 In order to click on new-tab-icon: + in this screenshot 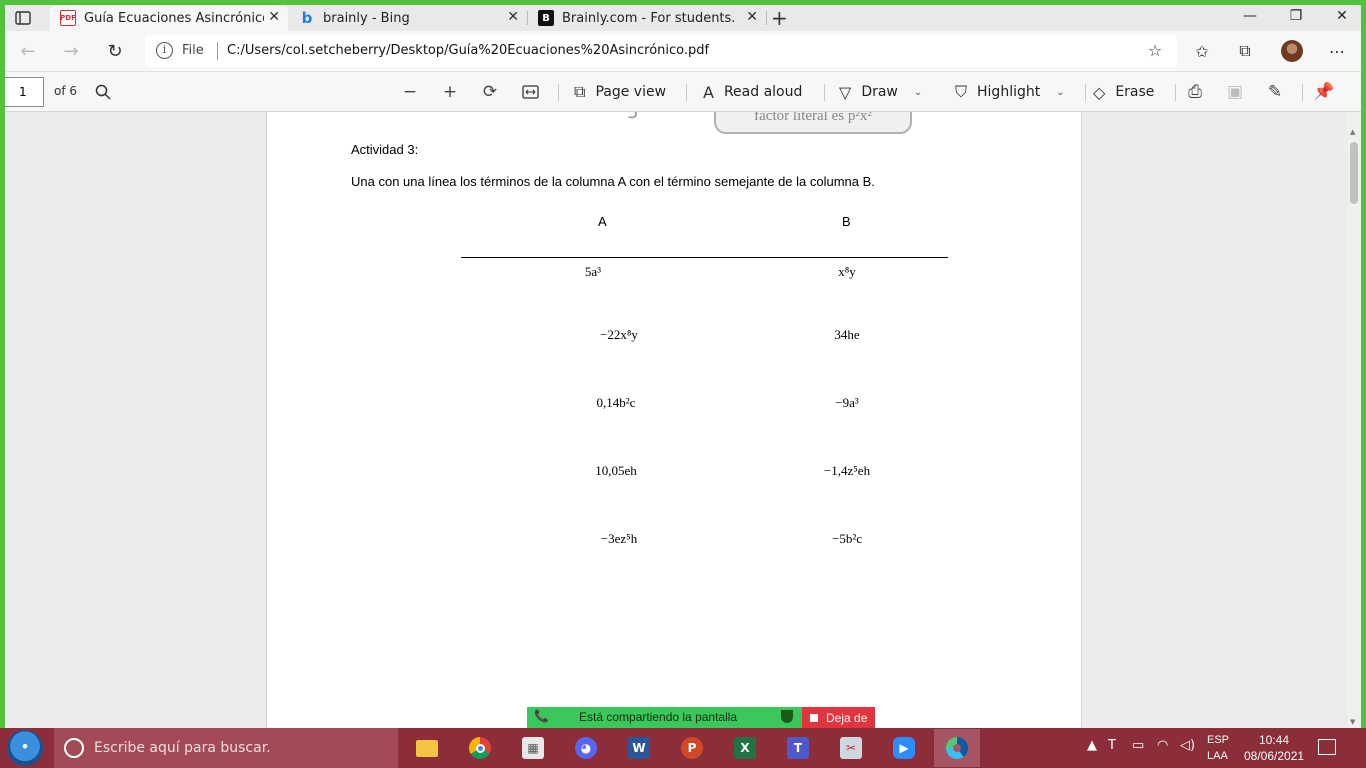, I will do `click(779, 18)`.